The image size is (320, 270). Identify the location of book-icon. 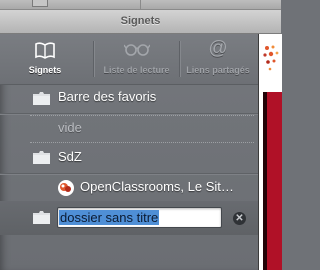
(45, 51).